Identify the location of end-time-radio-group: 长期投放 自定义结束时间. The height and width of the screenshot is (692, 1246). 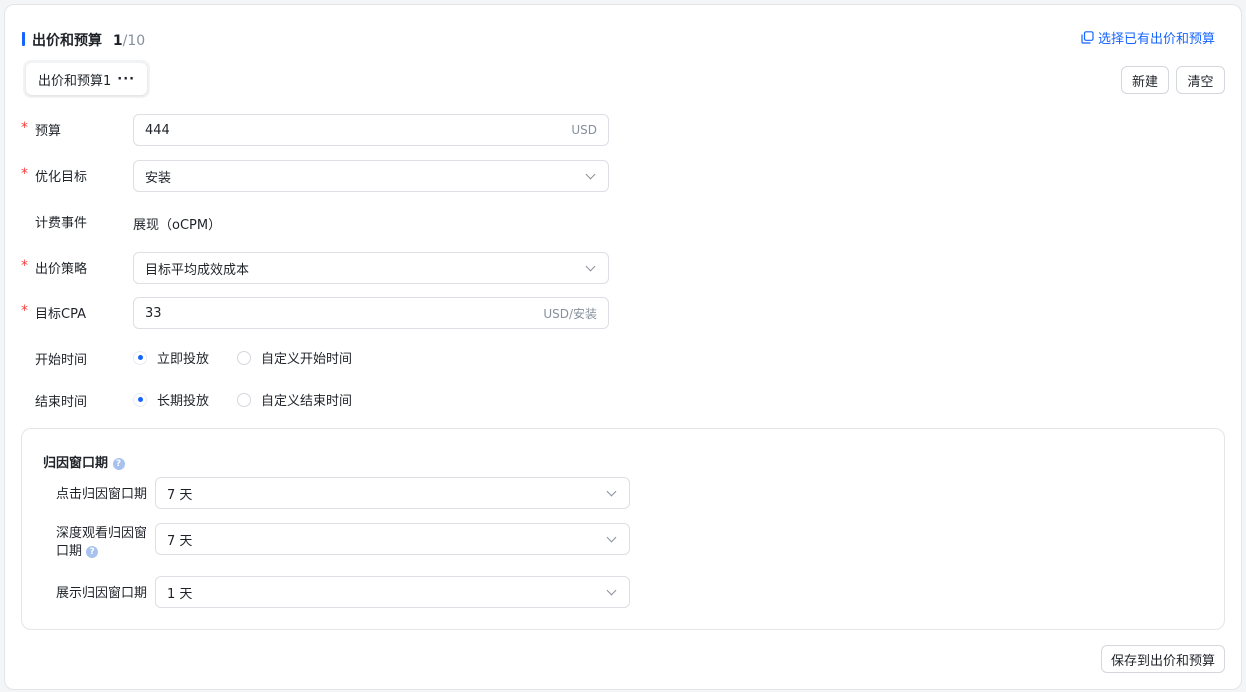
(242, 399).